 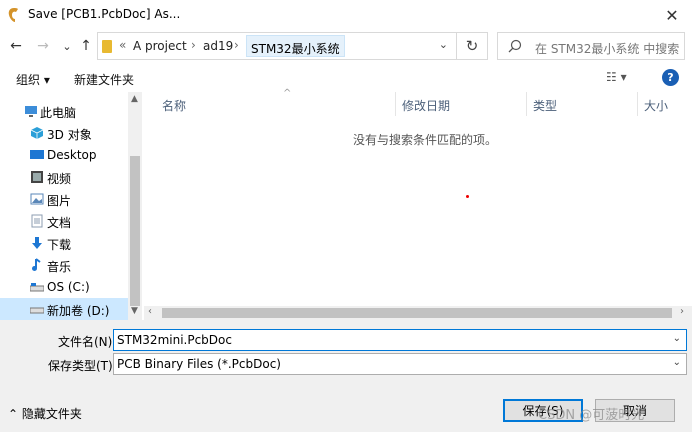 What do you see at coordinates (582, 104) in the screenshot?
I see `column-header-type: 类型` at bounding box center [582, 104].